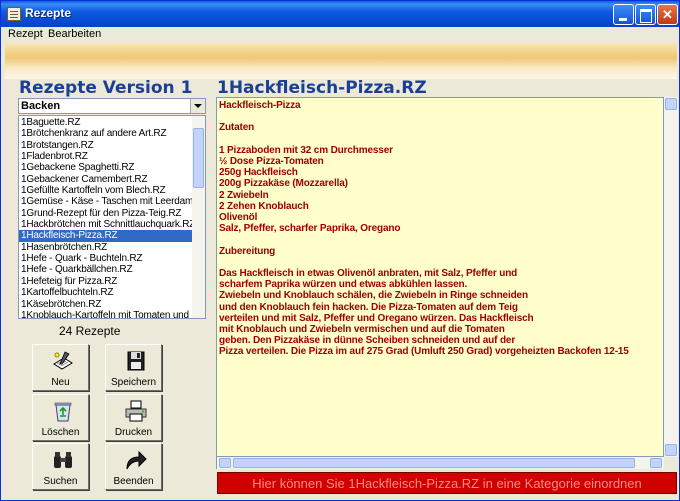  Describe the element at coordinates (310, 229) in the screenshot. I see `recipe-text-line: Salz, Pfeffer, scharfer Paprika, Oregano` at that location.